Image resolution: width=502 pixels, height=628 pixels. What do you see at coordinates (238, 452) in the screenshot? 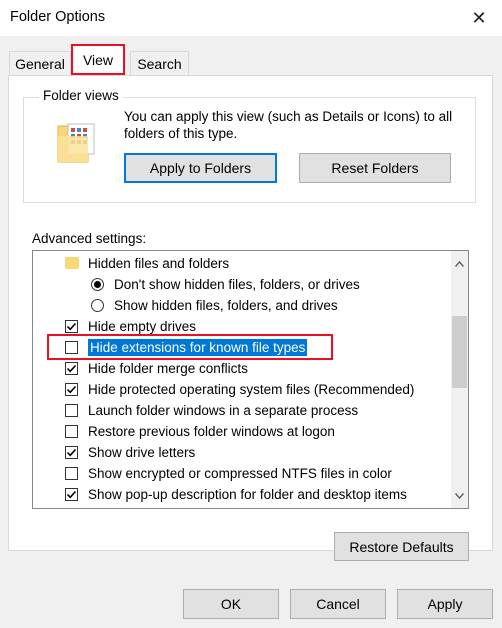
I see `list-item-checkbox: Show drive letters` at bounding box center [238, 452].